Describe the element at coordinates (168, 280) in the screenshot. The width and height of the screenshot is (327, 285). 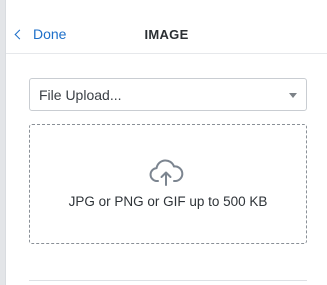
I see `section-divider` at that location.